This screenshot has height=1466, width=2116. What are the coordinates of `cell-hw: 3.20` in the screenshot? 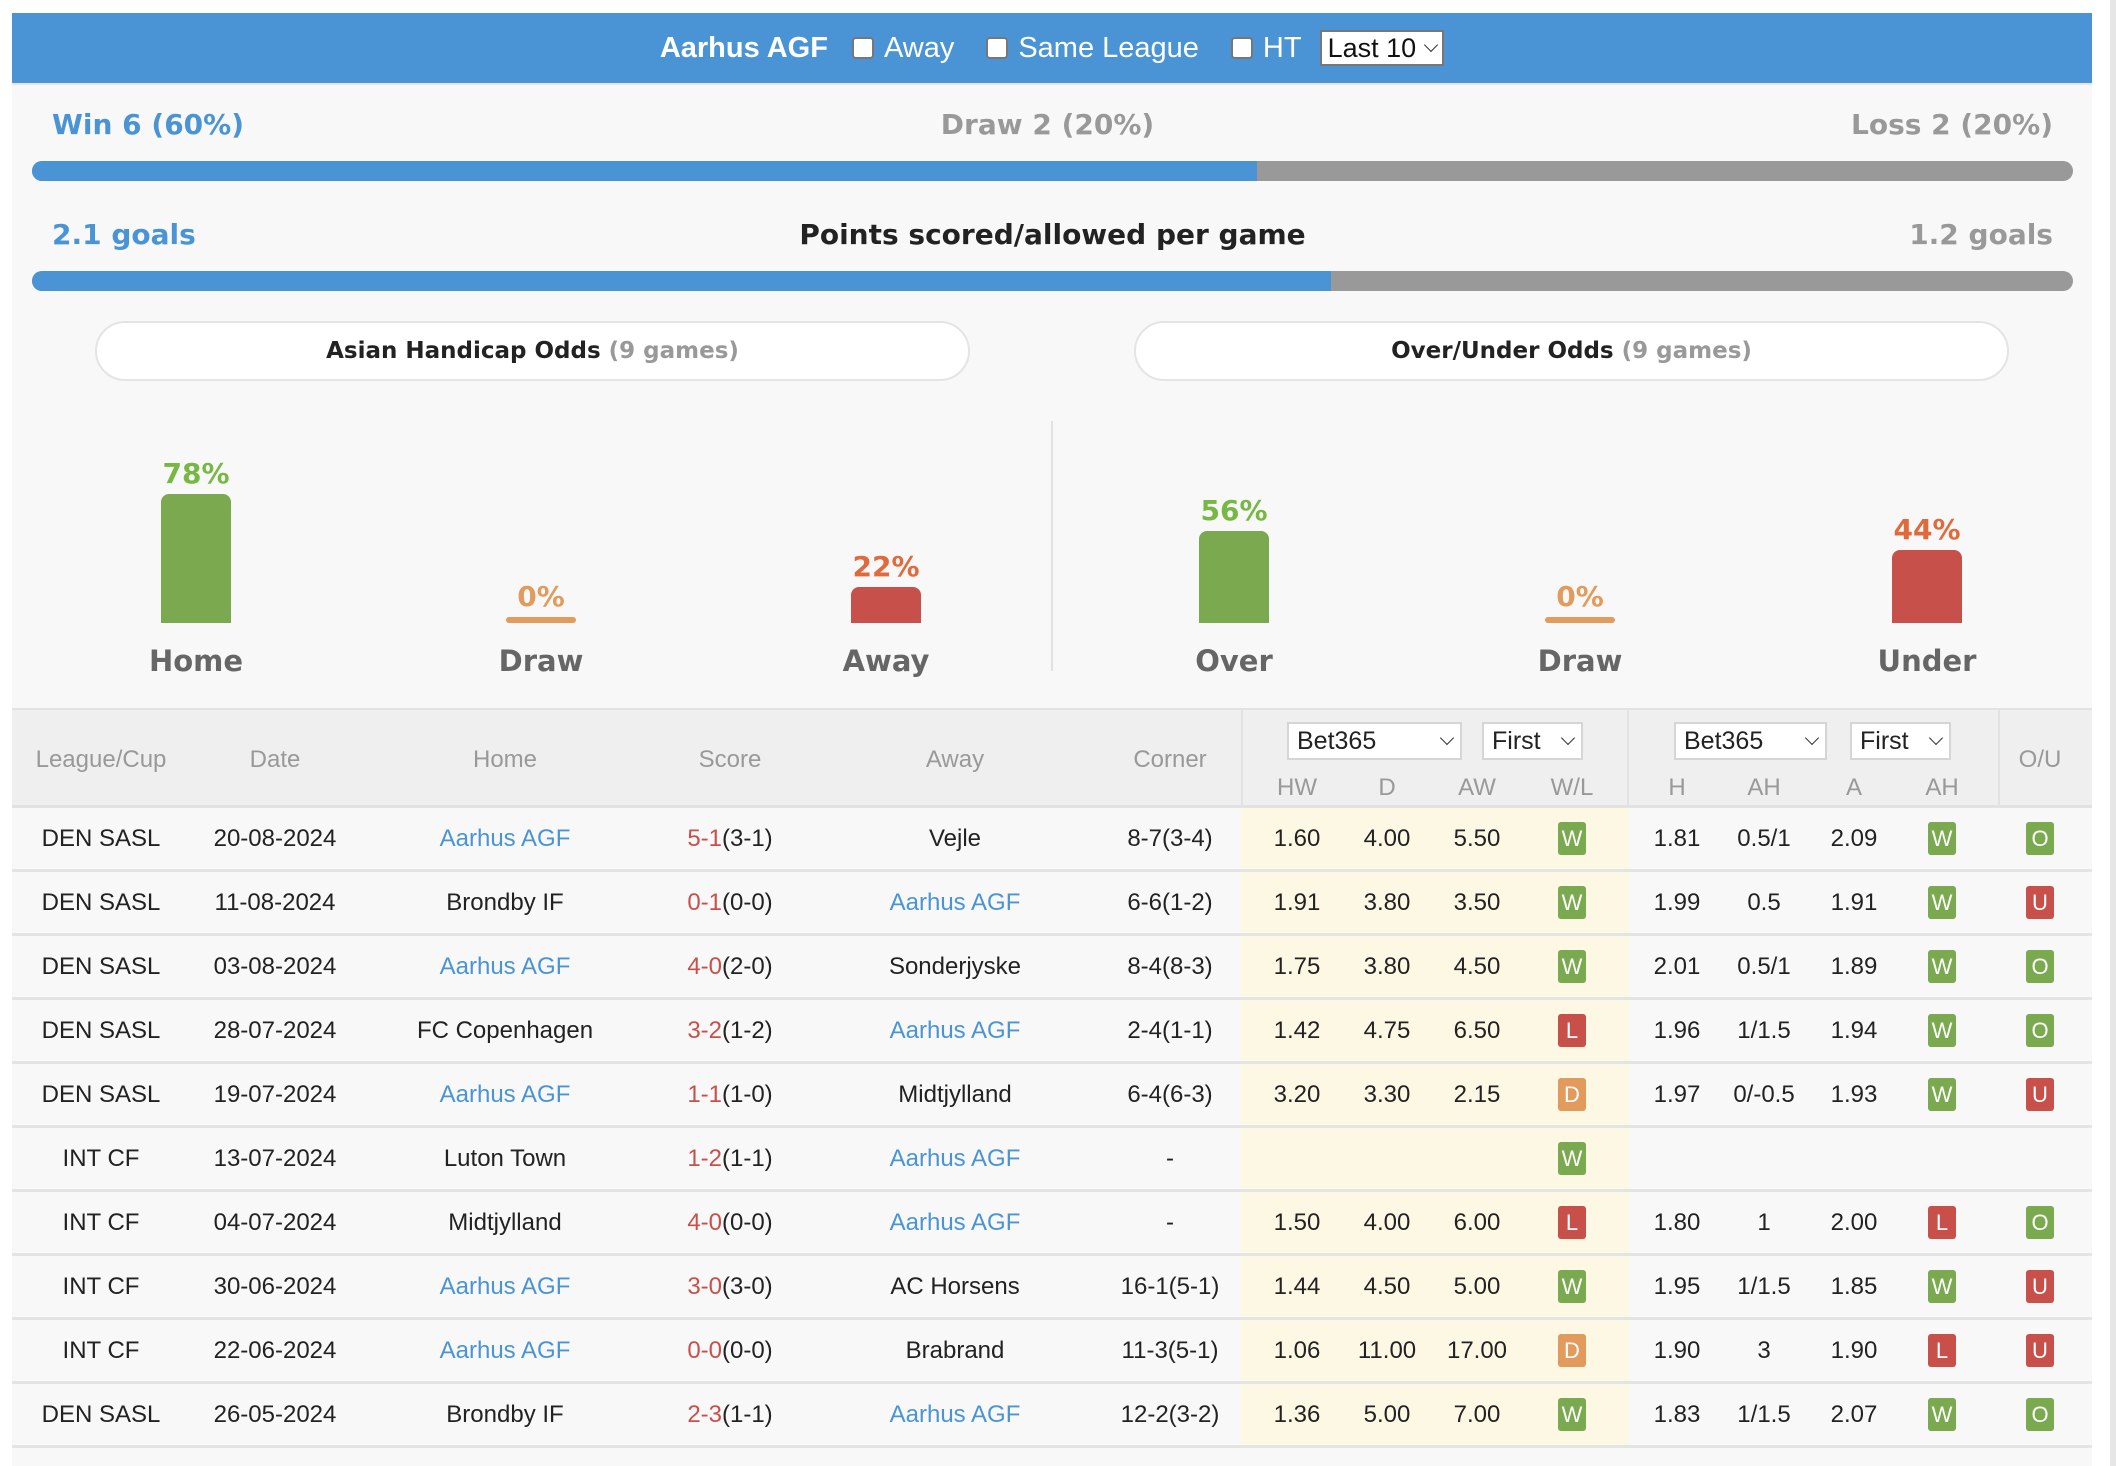 It's located at (1297, 1094).